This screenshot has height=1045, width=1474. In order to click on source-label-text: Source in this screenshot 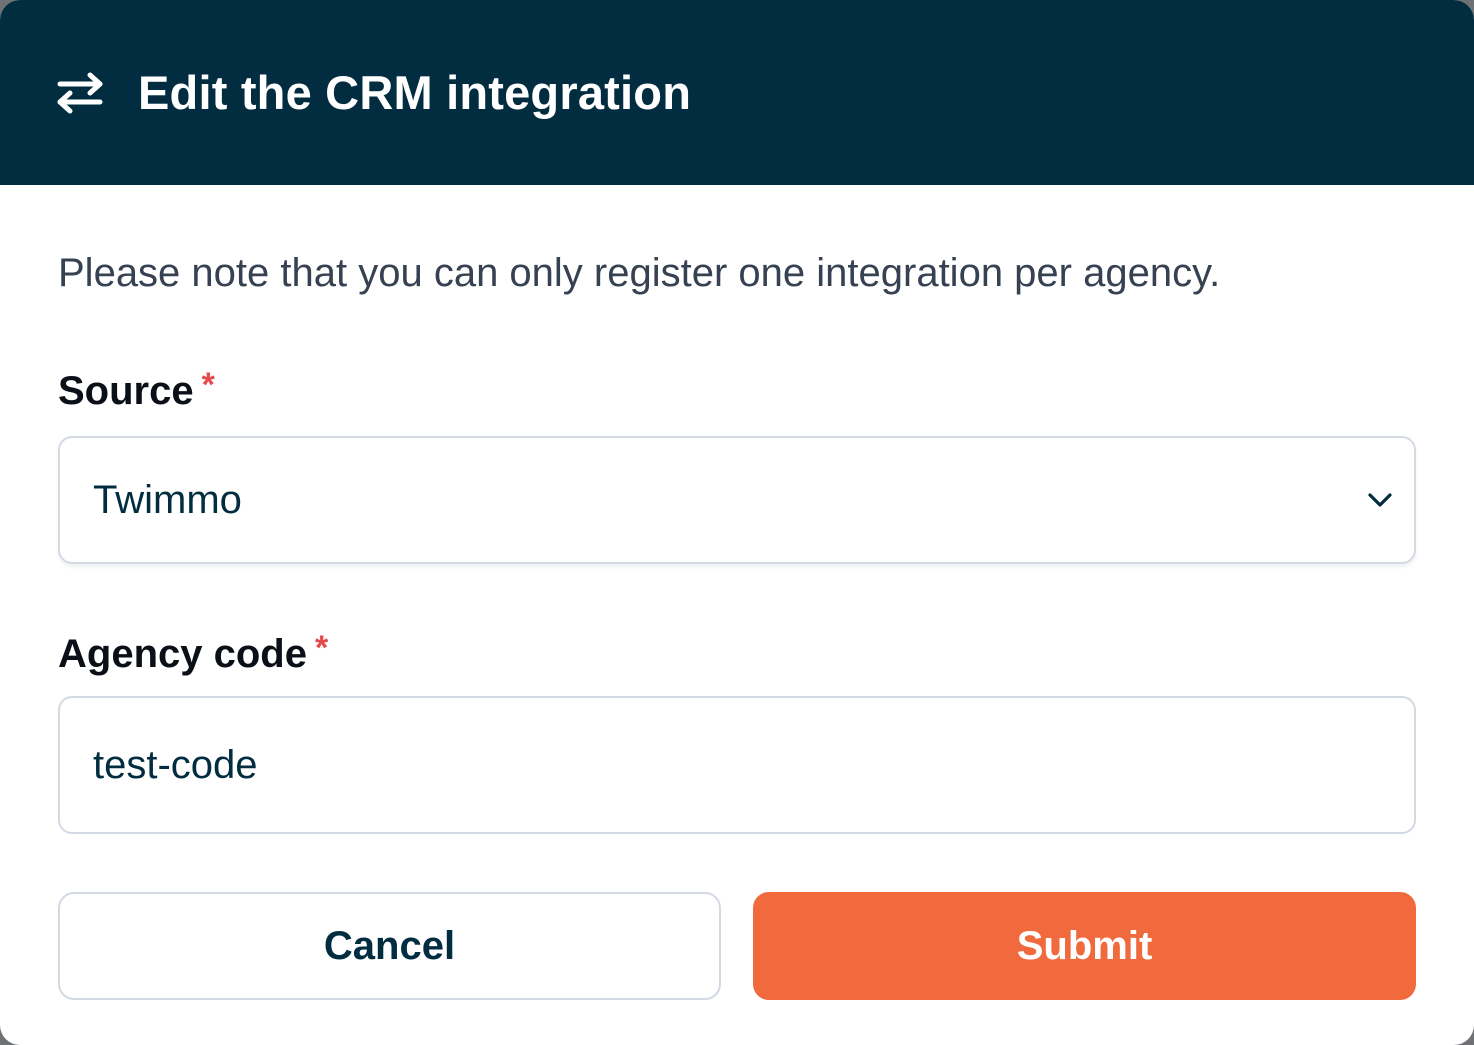, I will do `click(126, 391)`.